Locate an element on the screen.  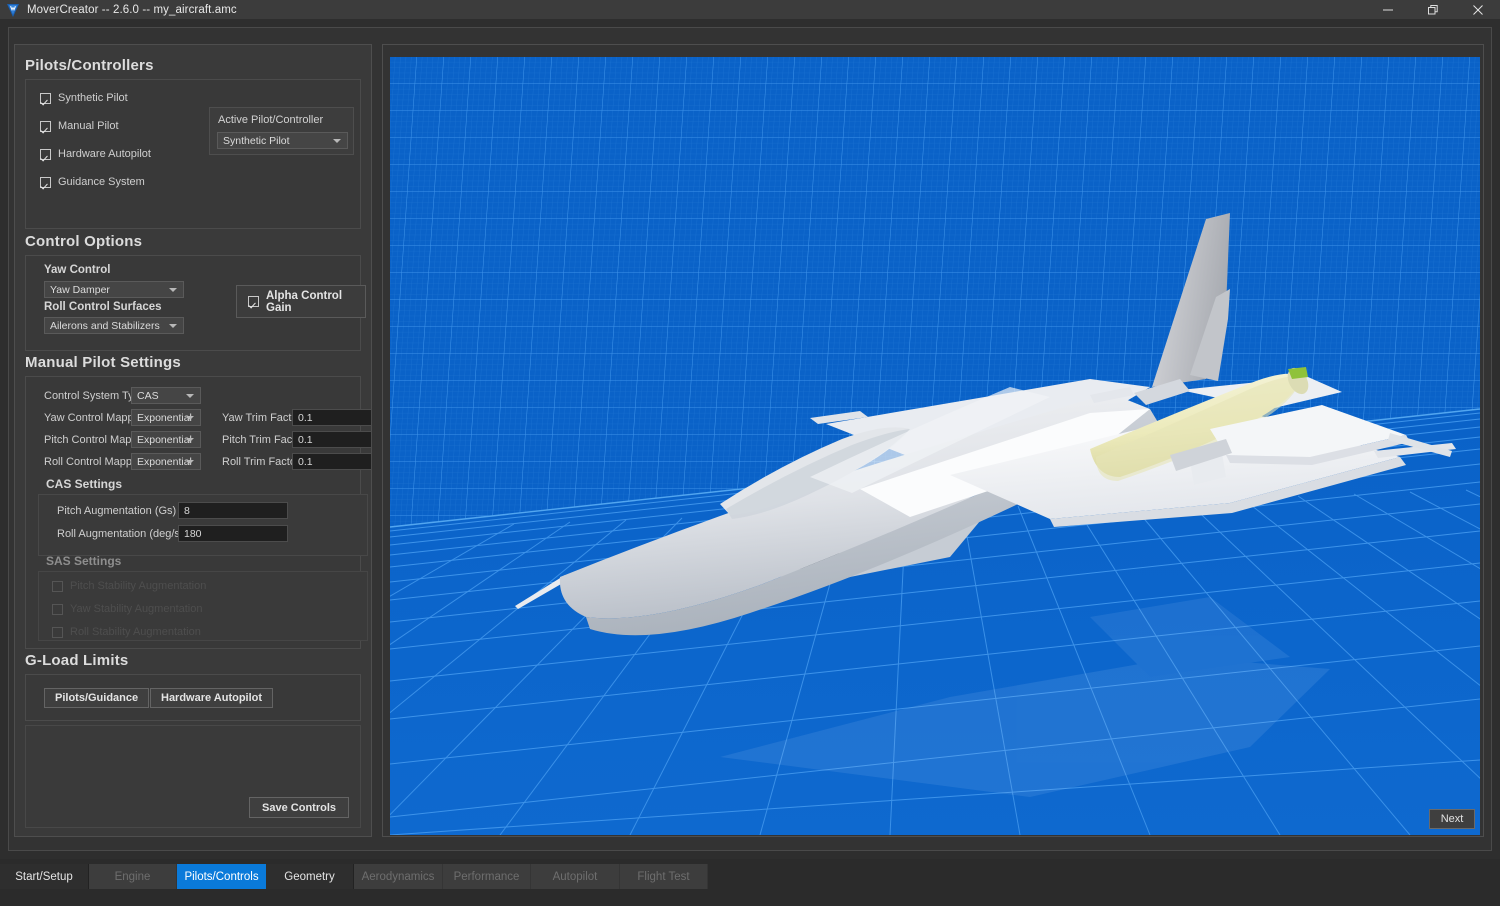
roll-surfaces-select: Ailerons and Stabilizers is located at coordinates (114, 325).